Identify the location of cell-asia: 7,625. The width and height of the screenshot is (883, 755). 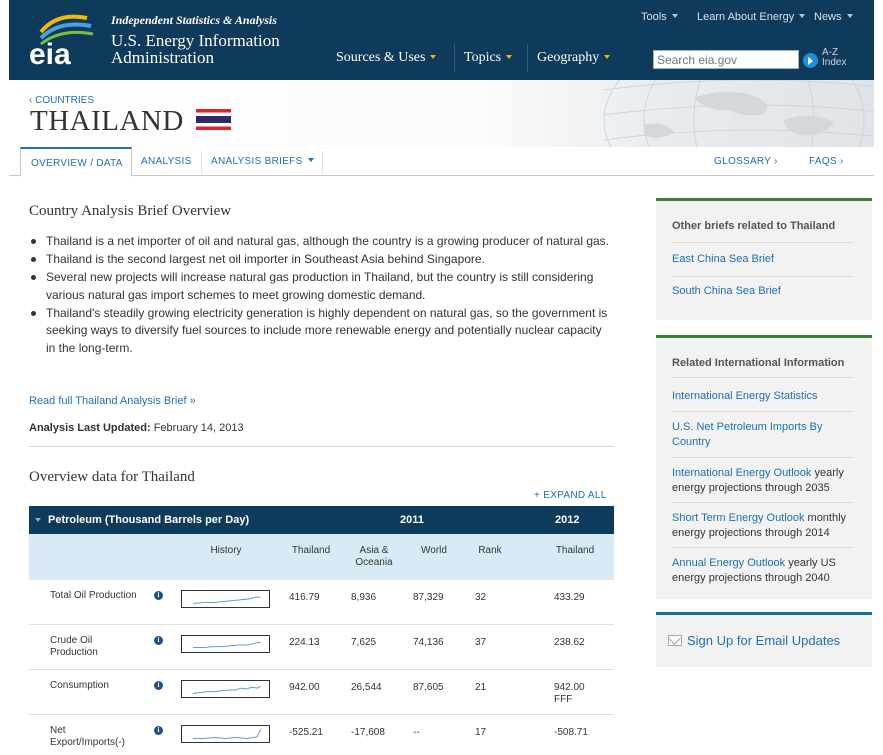
(364, 642).